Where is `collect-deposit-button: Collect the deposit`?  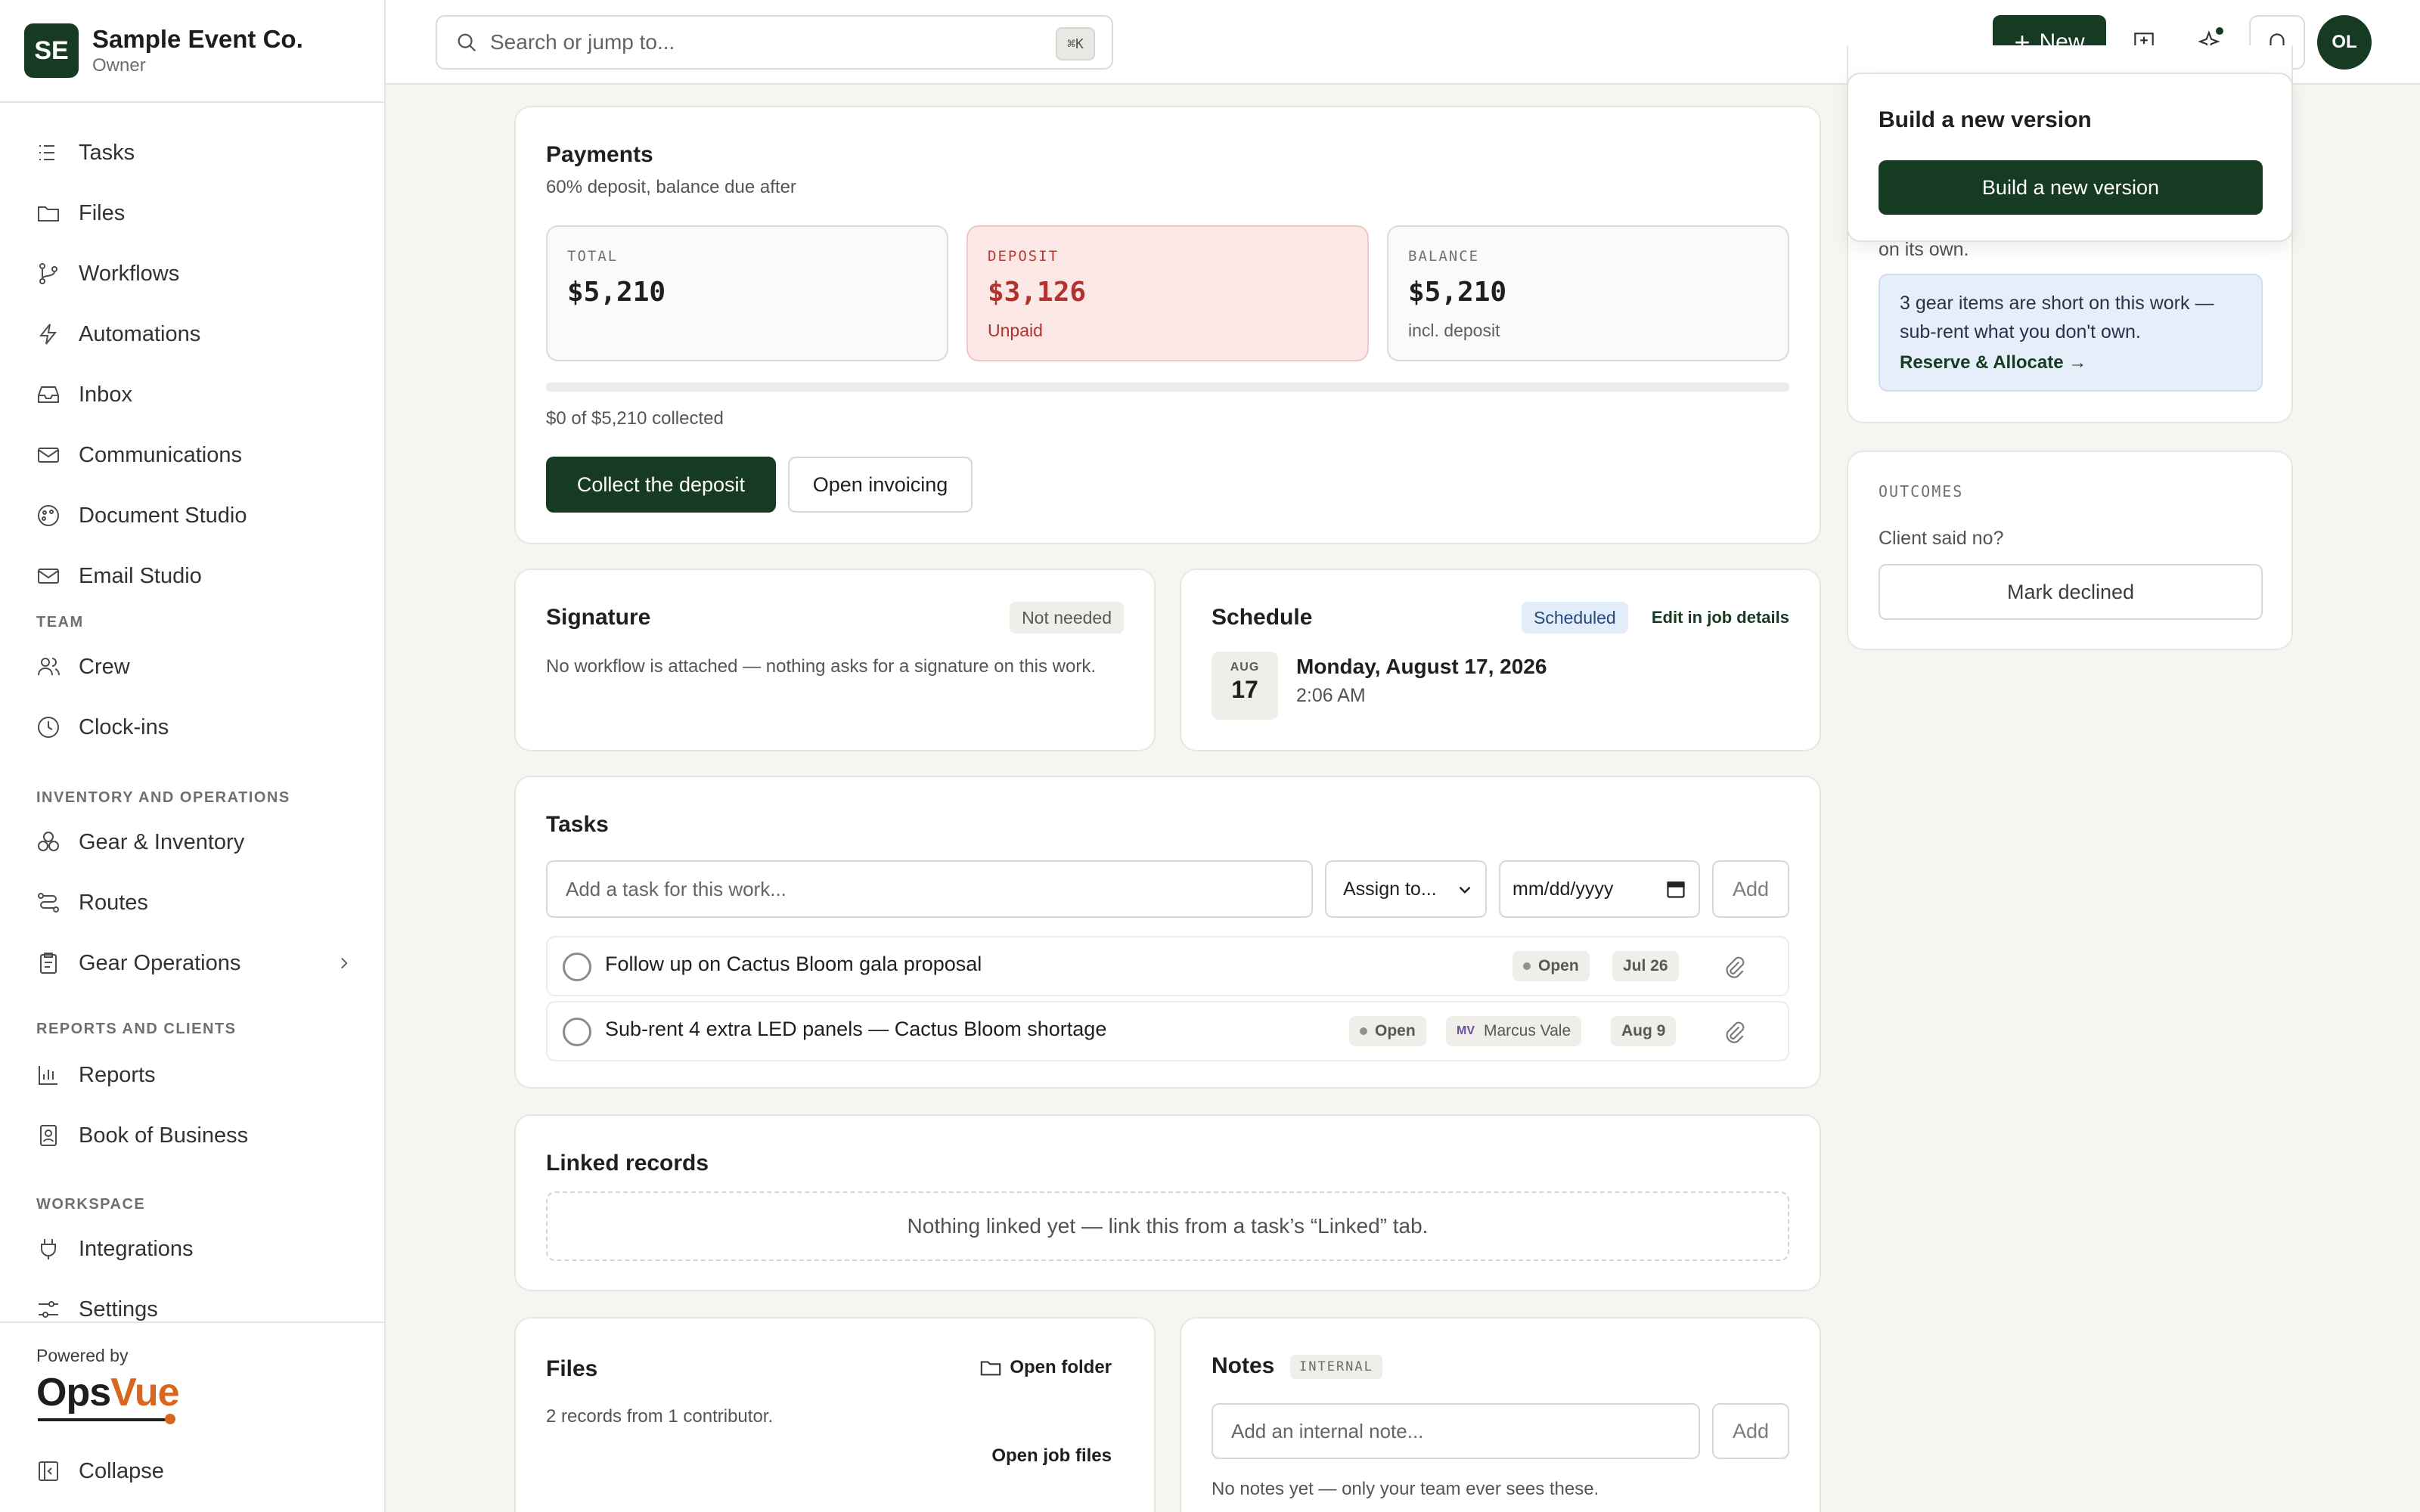
collect-deposit-button: Collect the deposit is located at coordinates (661, 485).